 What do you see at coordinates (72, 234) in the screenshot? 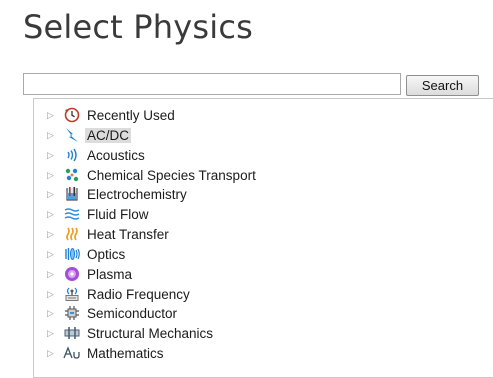
I see `heat-icon` at bounding box center [72, 234].